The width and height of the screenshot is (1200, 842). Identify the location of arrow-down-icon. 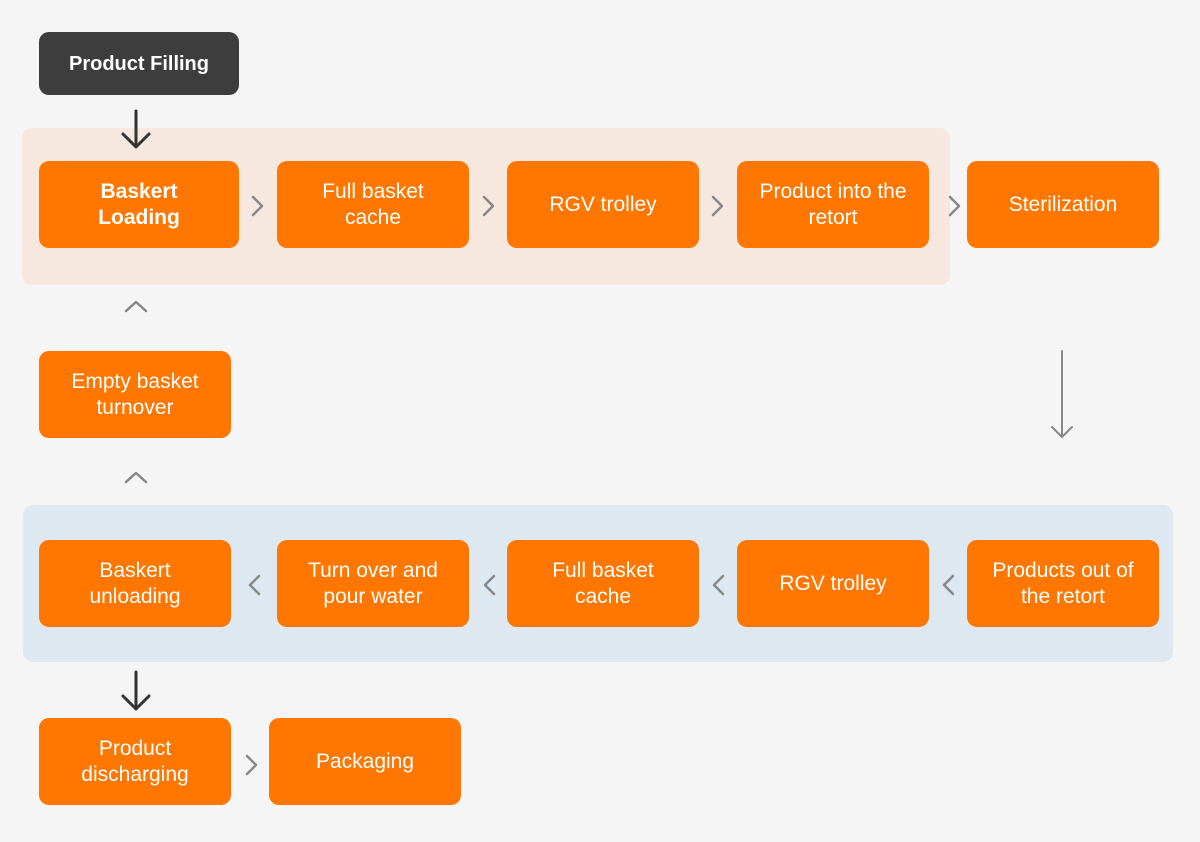
(1062, 394).